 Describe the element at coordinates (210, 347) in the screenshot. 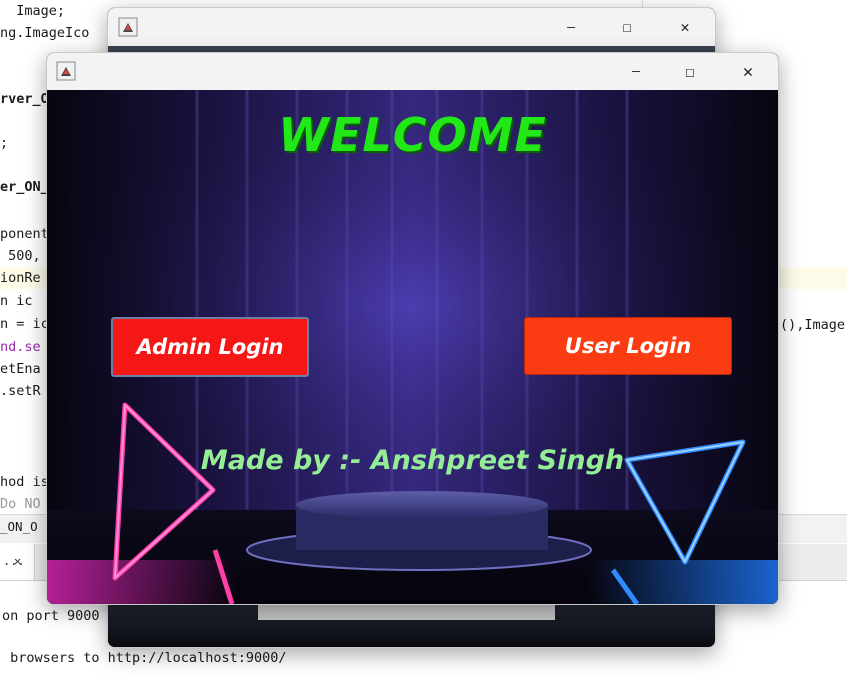

I see `admin-login-button: Admin Login` at that location.